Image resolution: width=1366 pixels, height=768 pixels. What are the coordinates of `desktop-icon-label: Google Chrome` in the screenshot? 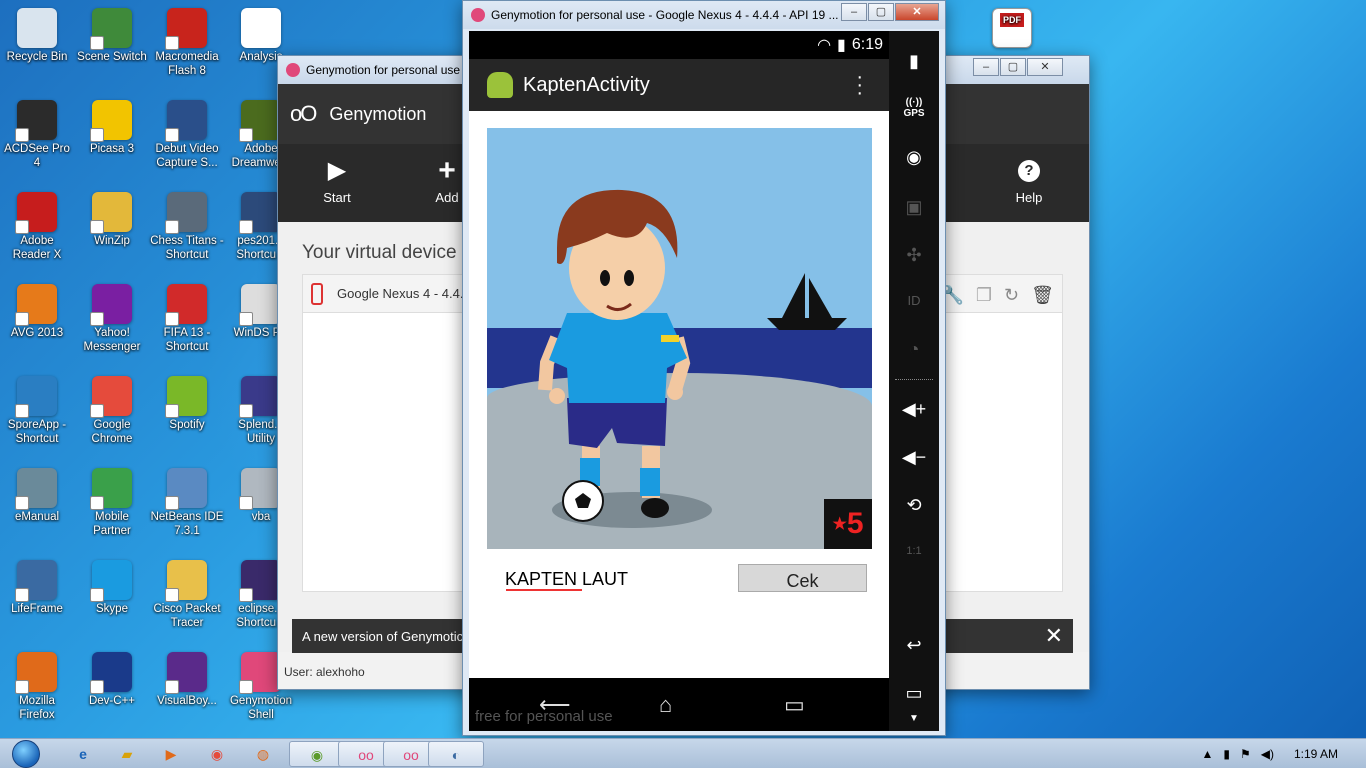 It's located at (112, 432).